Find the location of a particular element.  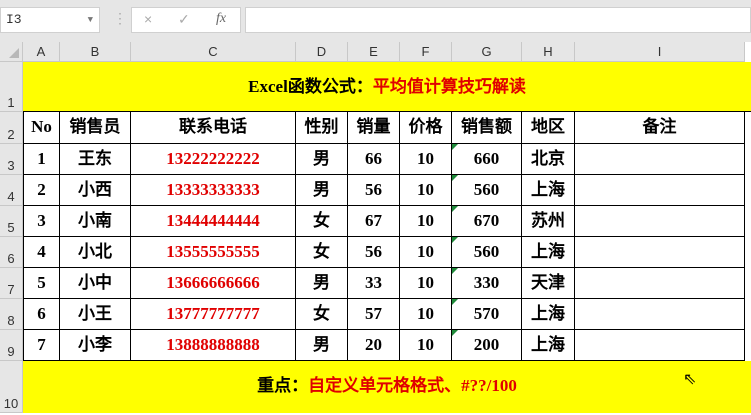

table-cell: 苏州 is located at coordinates (548, 221).